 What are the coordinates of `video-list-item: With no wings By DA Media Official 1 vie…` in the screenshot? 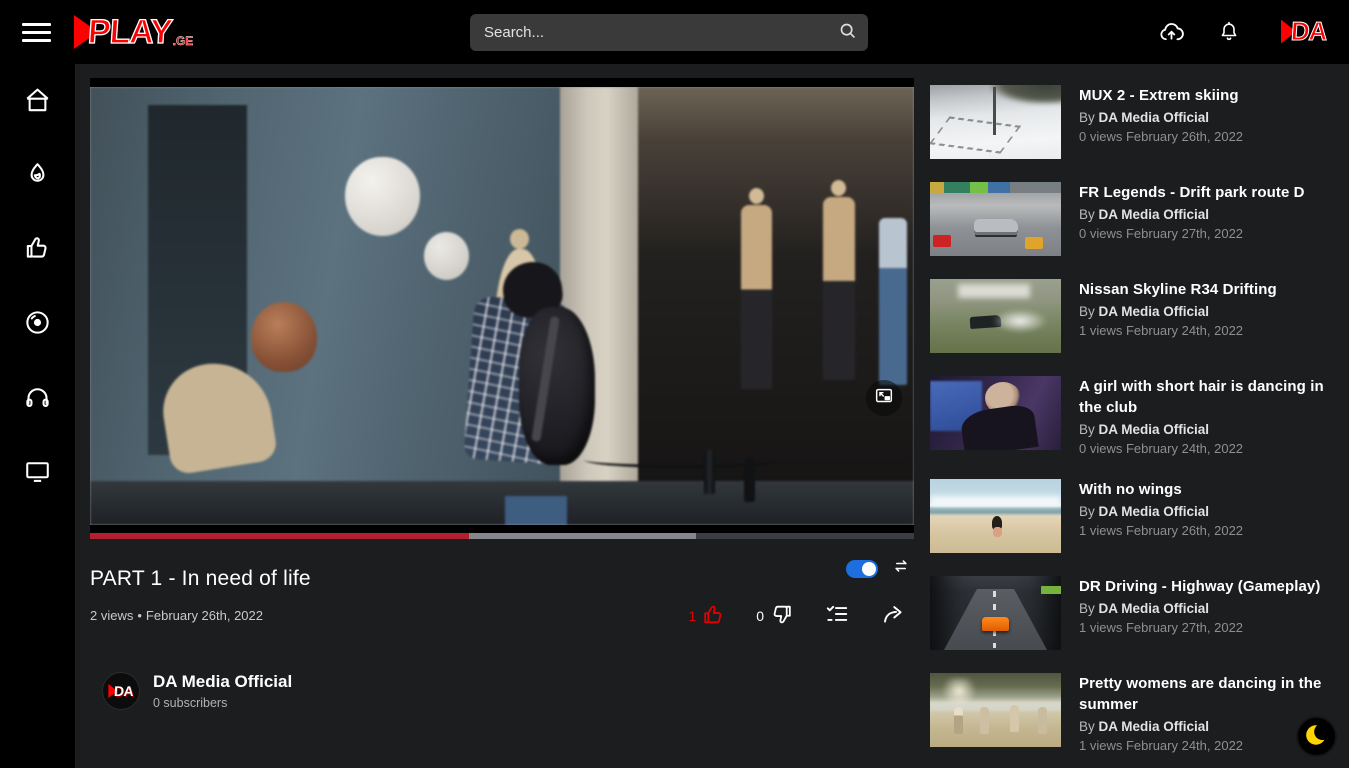 It's located at (1139, 516).